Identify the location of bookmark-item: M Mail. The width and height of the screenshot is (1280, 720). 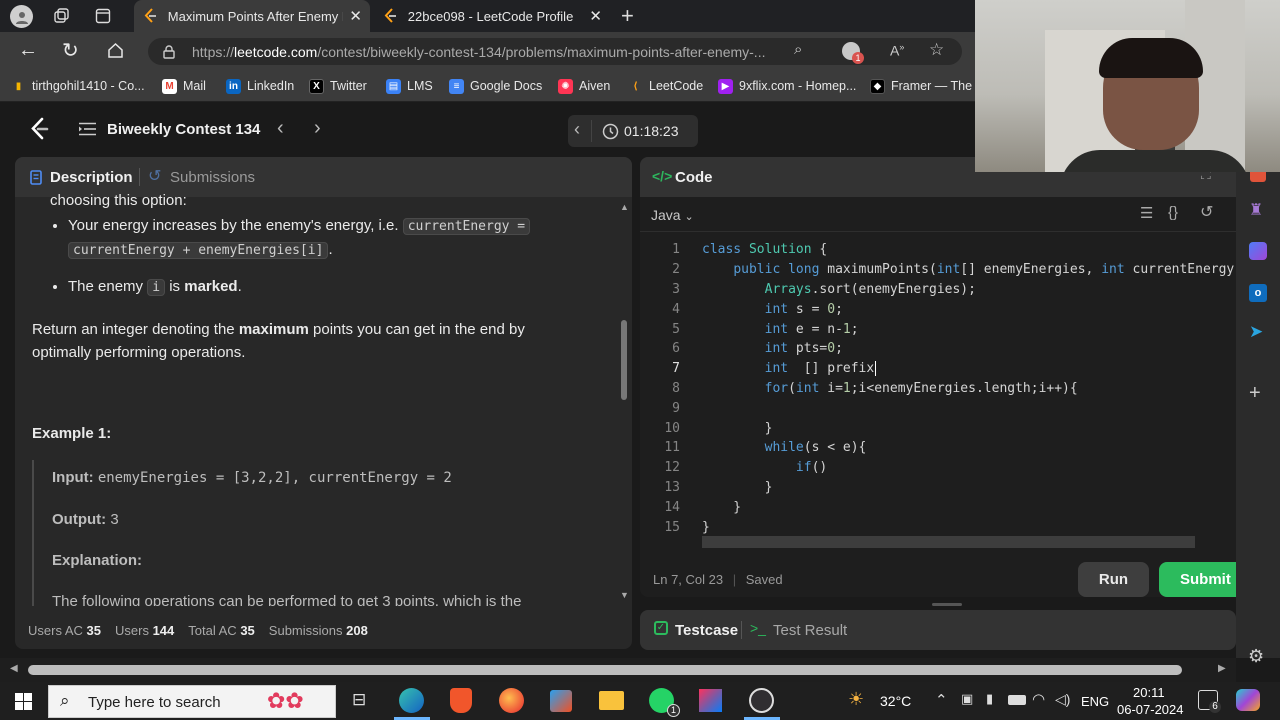
(184, 86).